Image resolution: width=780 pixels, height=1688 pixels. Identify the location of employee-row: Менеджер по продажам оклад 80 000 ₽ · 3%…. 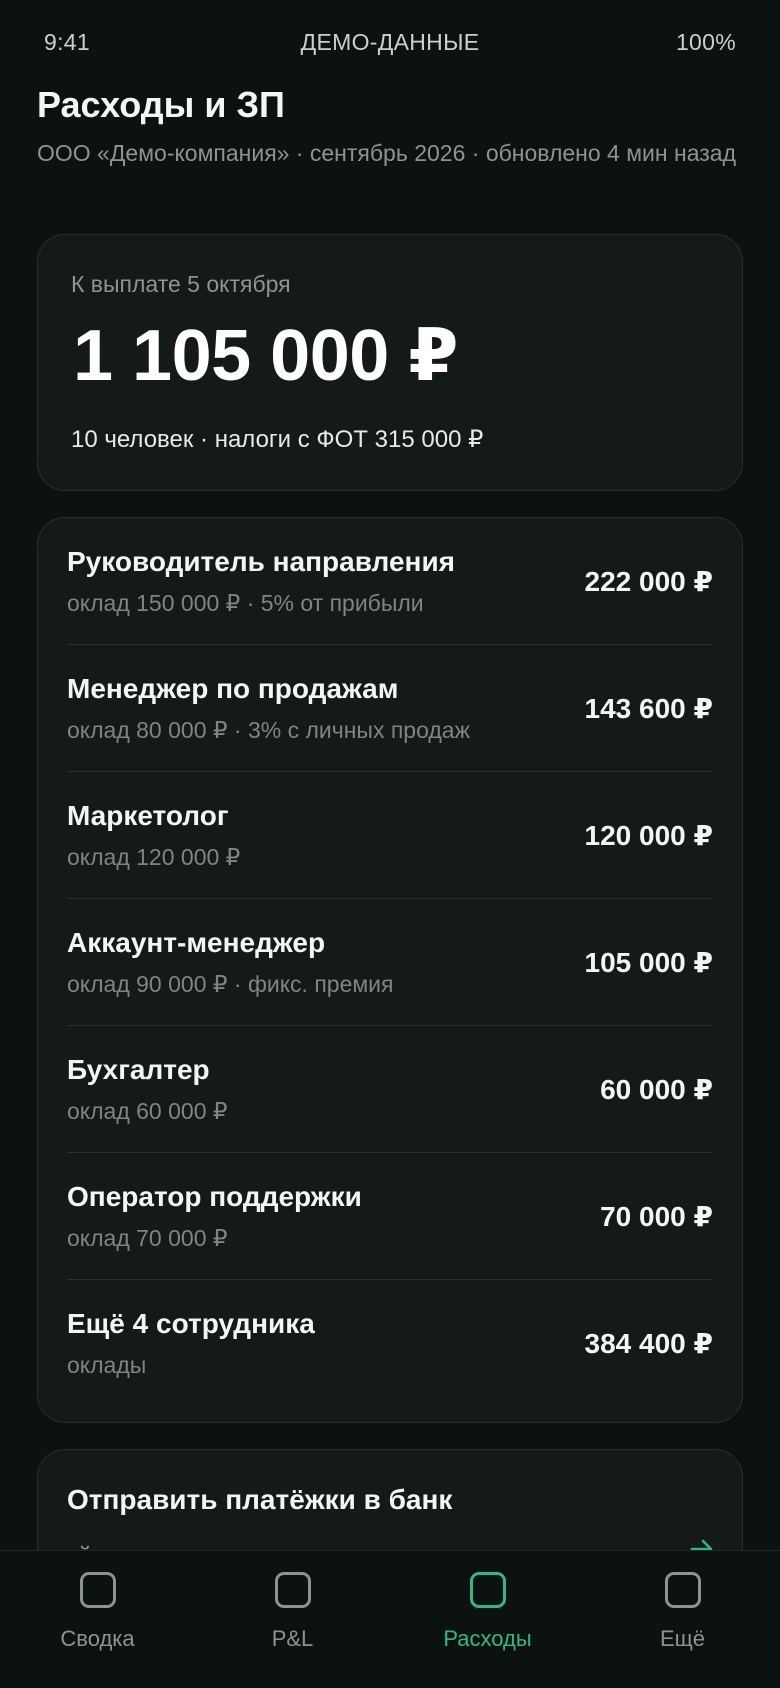
(390, 708).